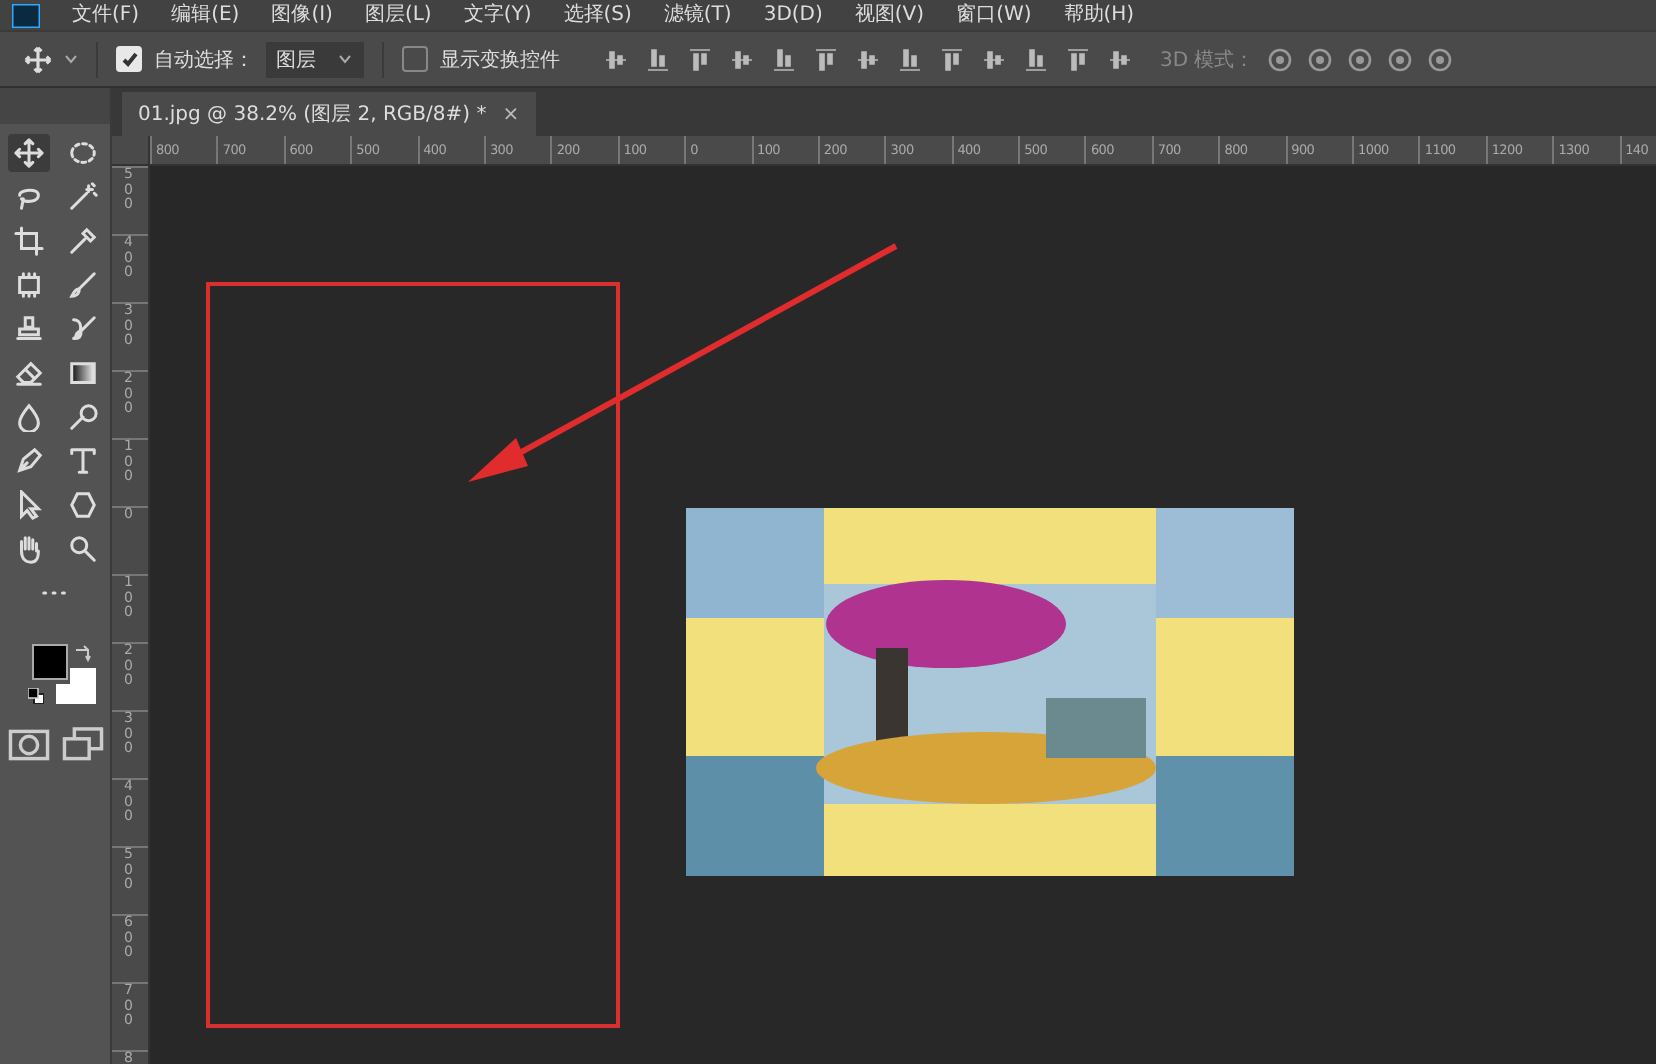 The image size is (1656, 1064). I want to click on quick-mask-icon, so click(28, 745).